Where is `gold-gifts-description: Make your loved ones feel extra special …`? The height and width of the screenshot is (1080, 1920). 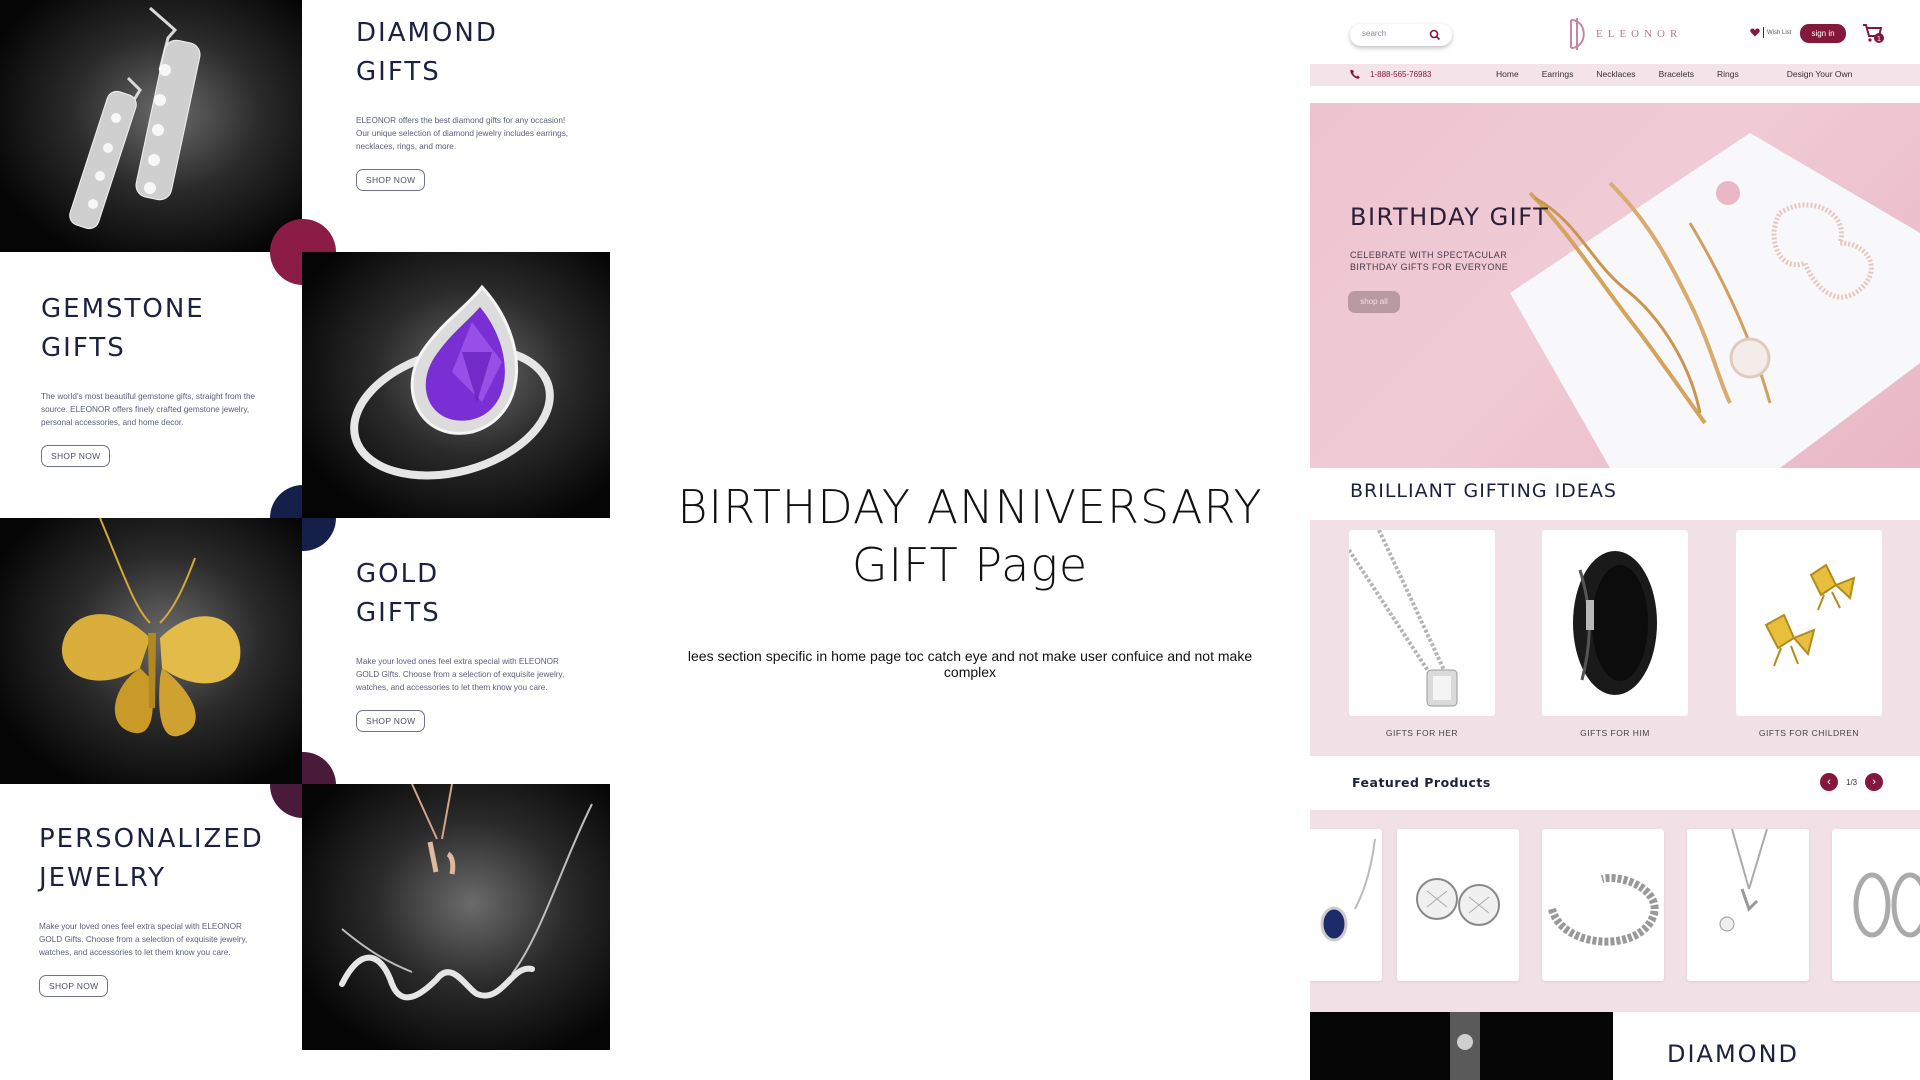
gold-gifts-description: Make your loved ones feel extra special … is located at coordinates (460, 674).